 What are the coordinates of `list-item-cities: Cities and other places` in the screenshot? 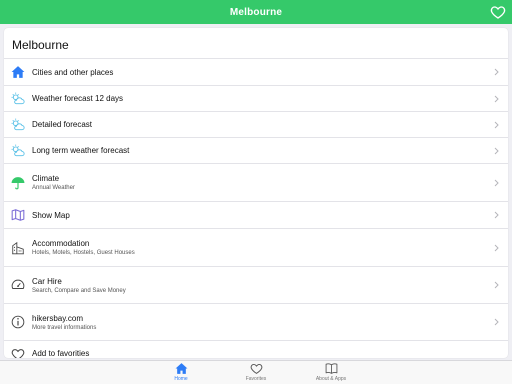 It's located at (256, 71).